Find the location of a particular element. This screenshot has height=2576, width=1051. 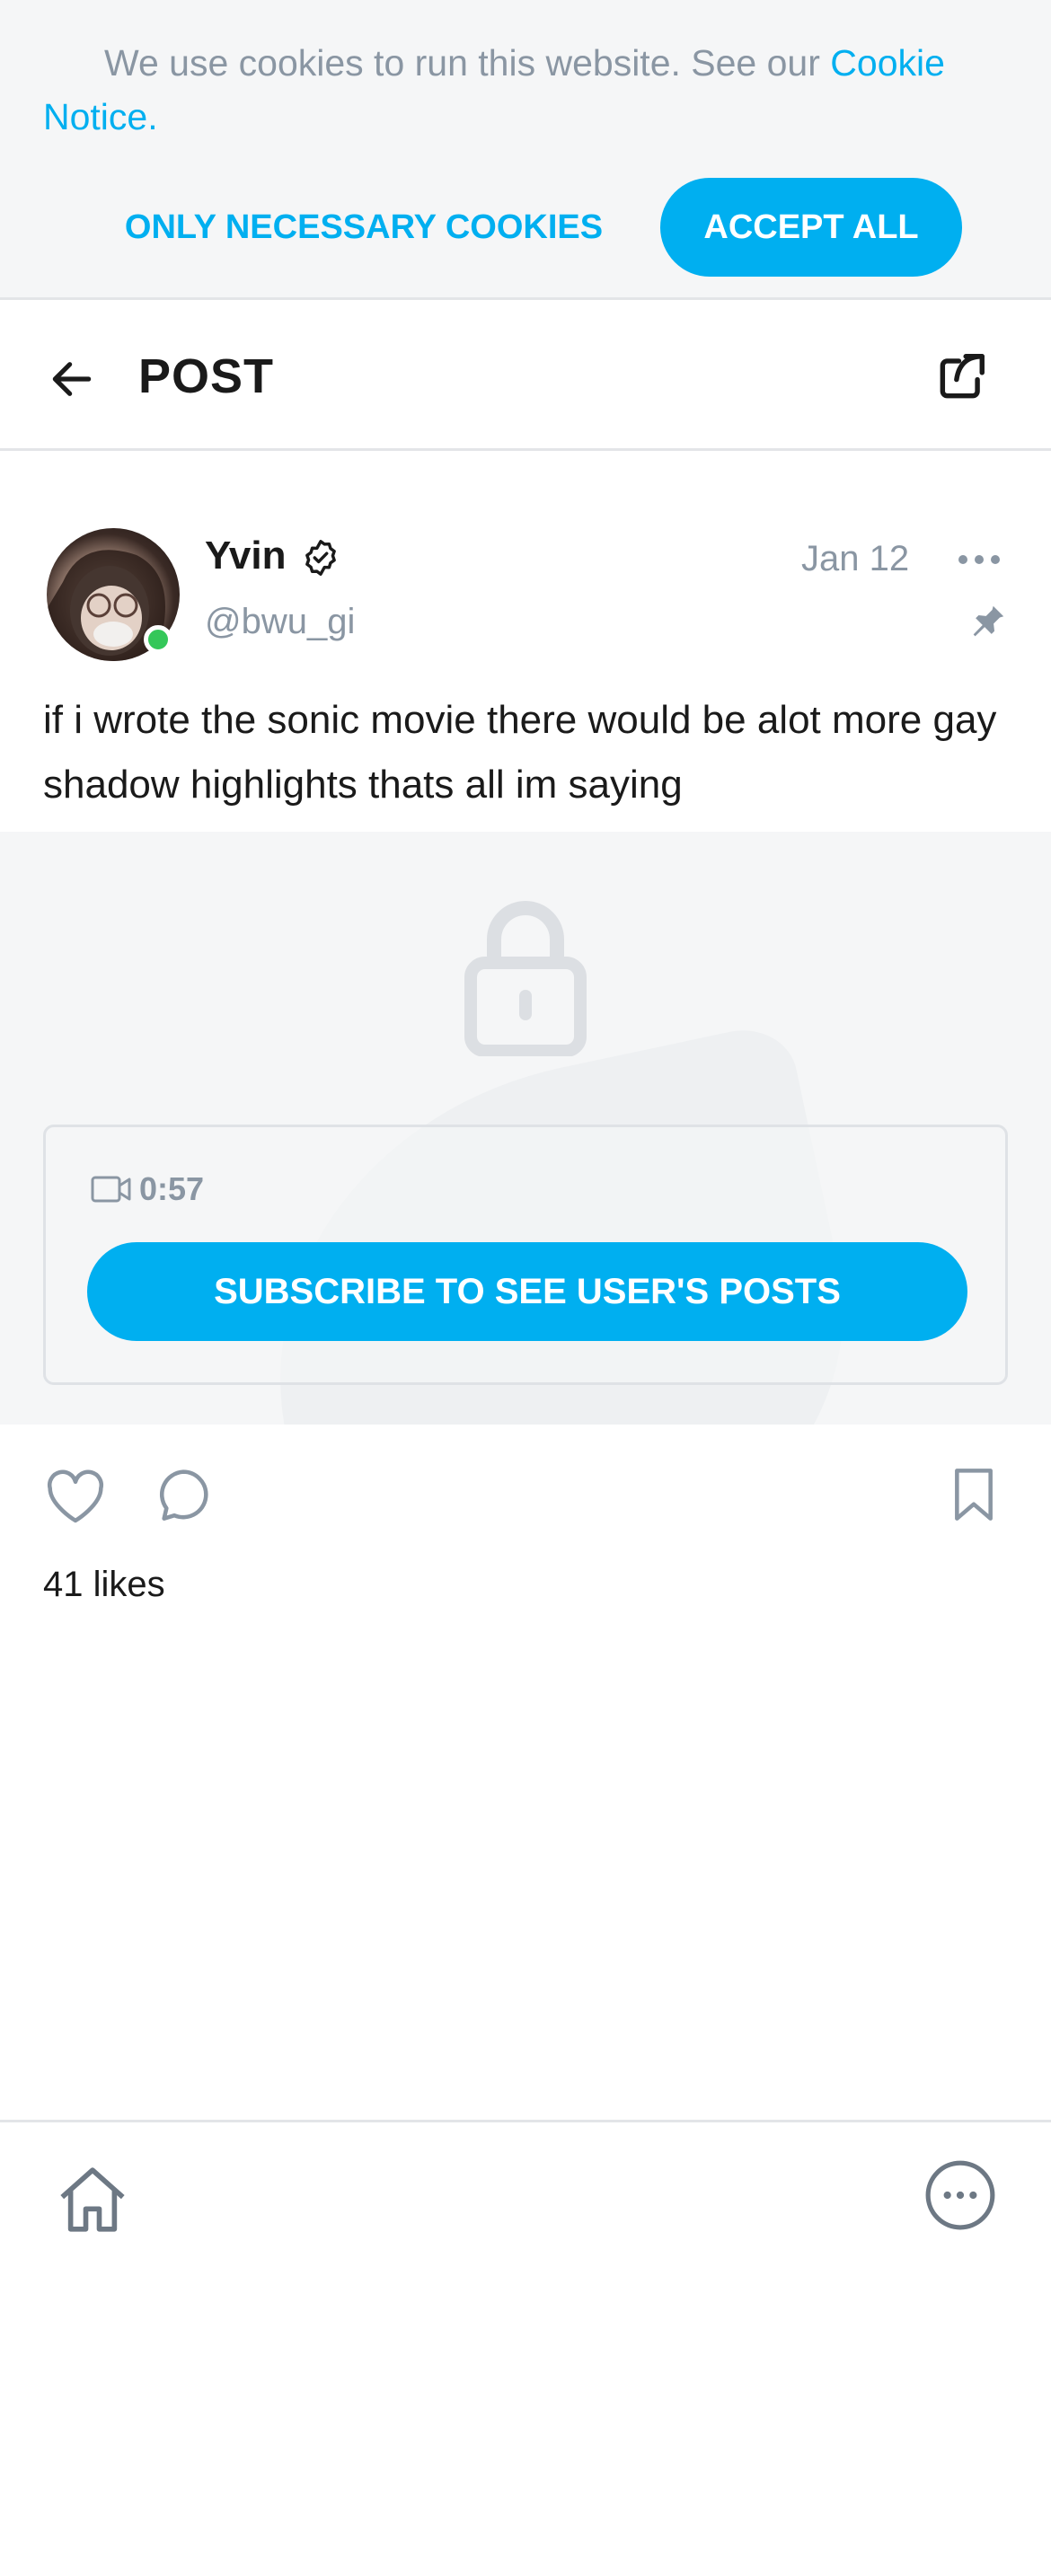

comment-icon is located at coordinates (183, 1495).